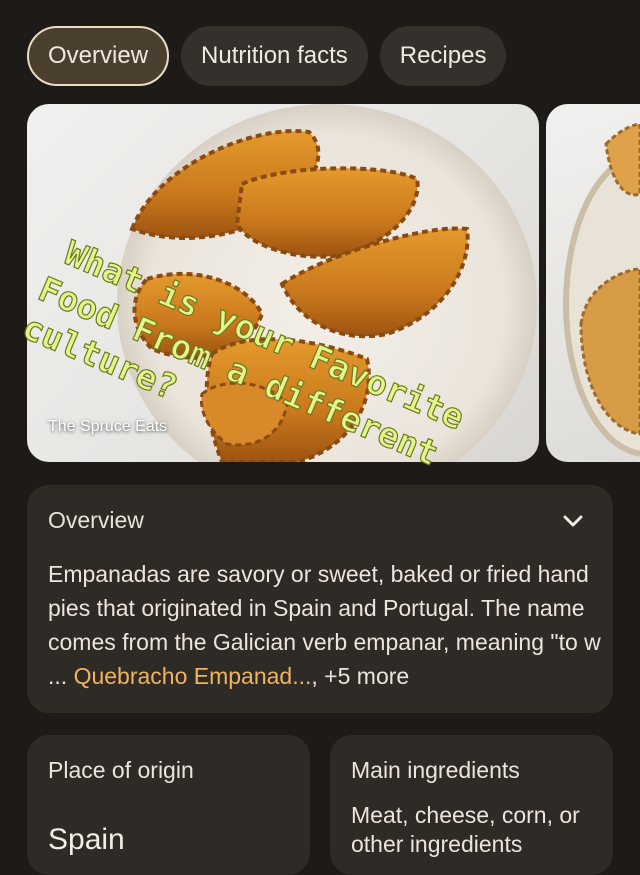  What do you see at coordinates (274, 56) in the screenshot?
I see `tab-nutrition-facts: Nutrition facts` at bounding box center [274, 56].